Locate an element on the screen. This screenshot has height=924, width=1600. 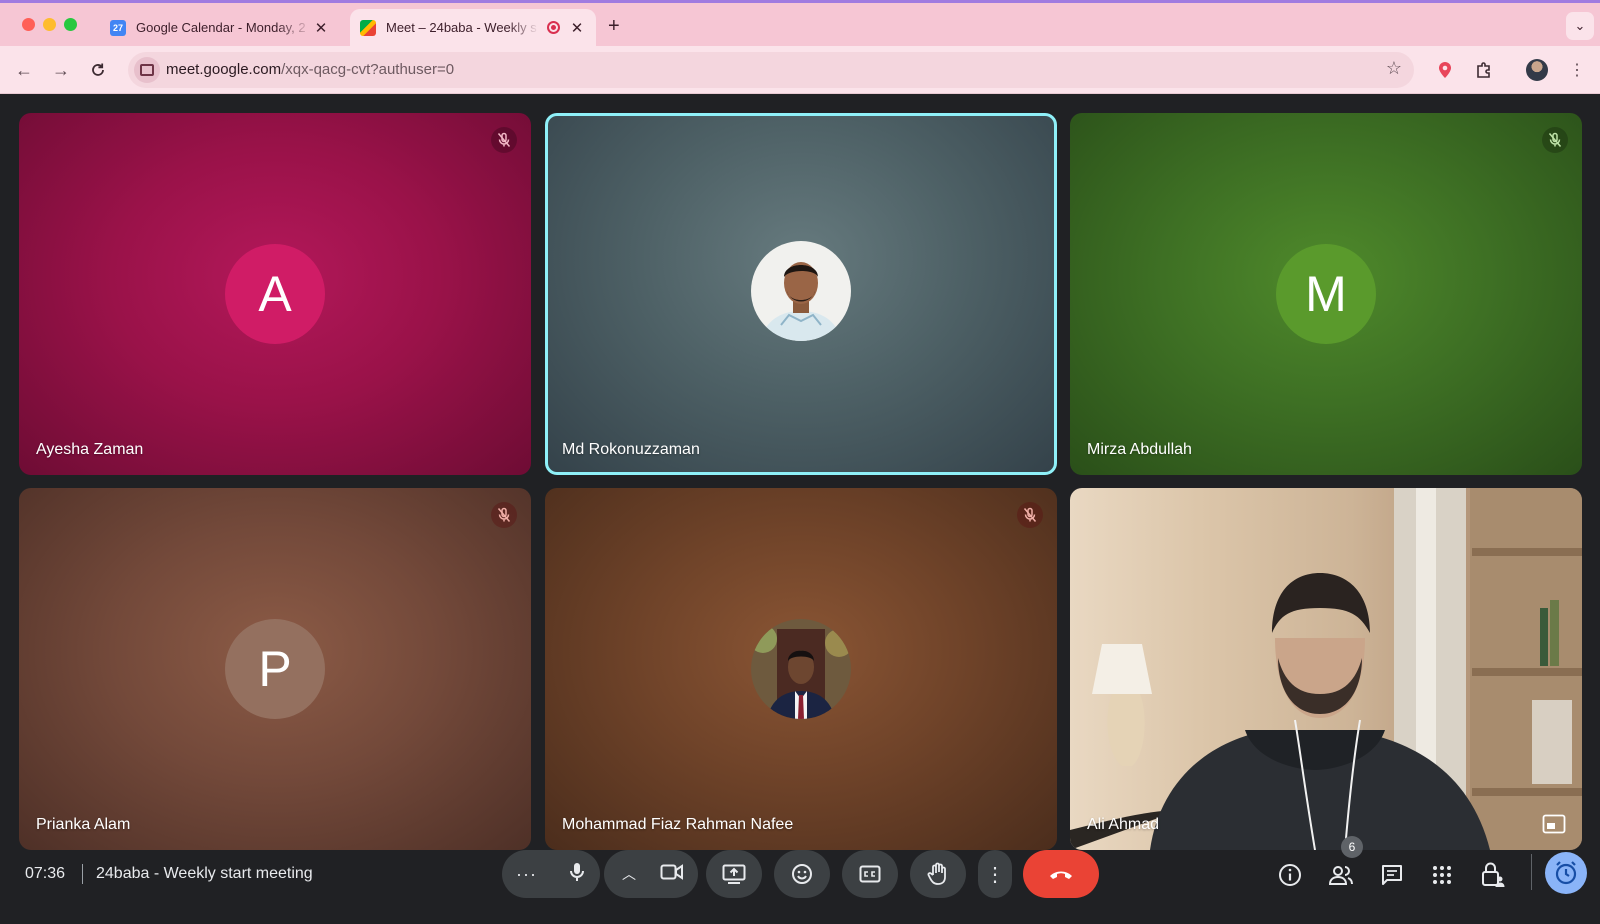
participant-name: Mohammad Fiaz Rahman Nafee is located at coordinates (678, 824).